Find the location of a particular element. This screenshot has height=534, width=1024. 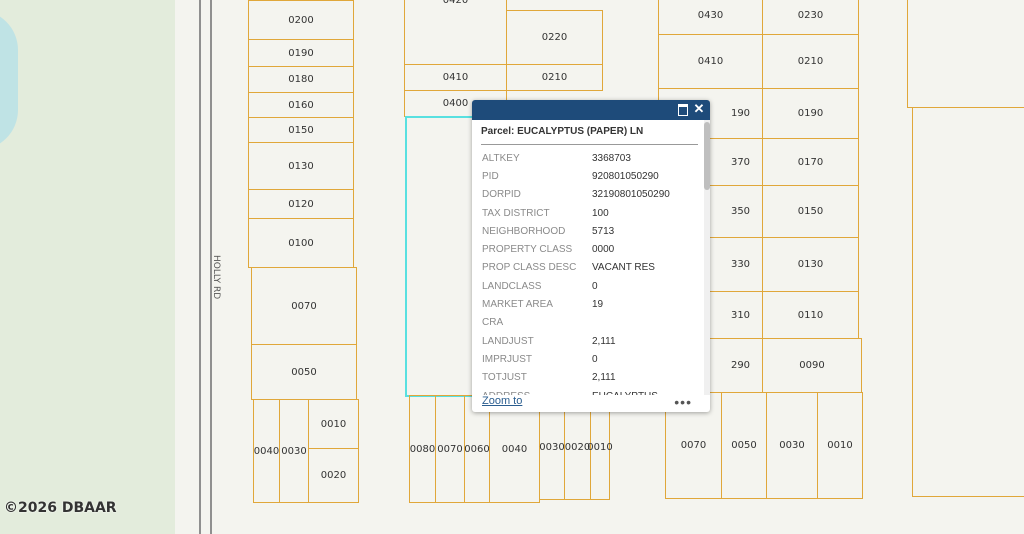

parcel-0120: 0120 is located at coordinates (301, 204).